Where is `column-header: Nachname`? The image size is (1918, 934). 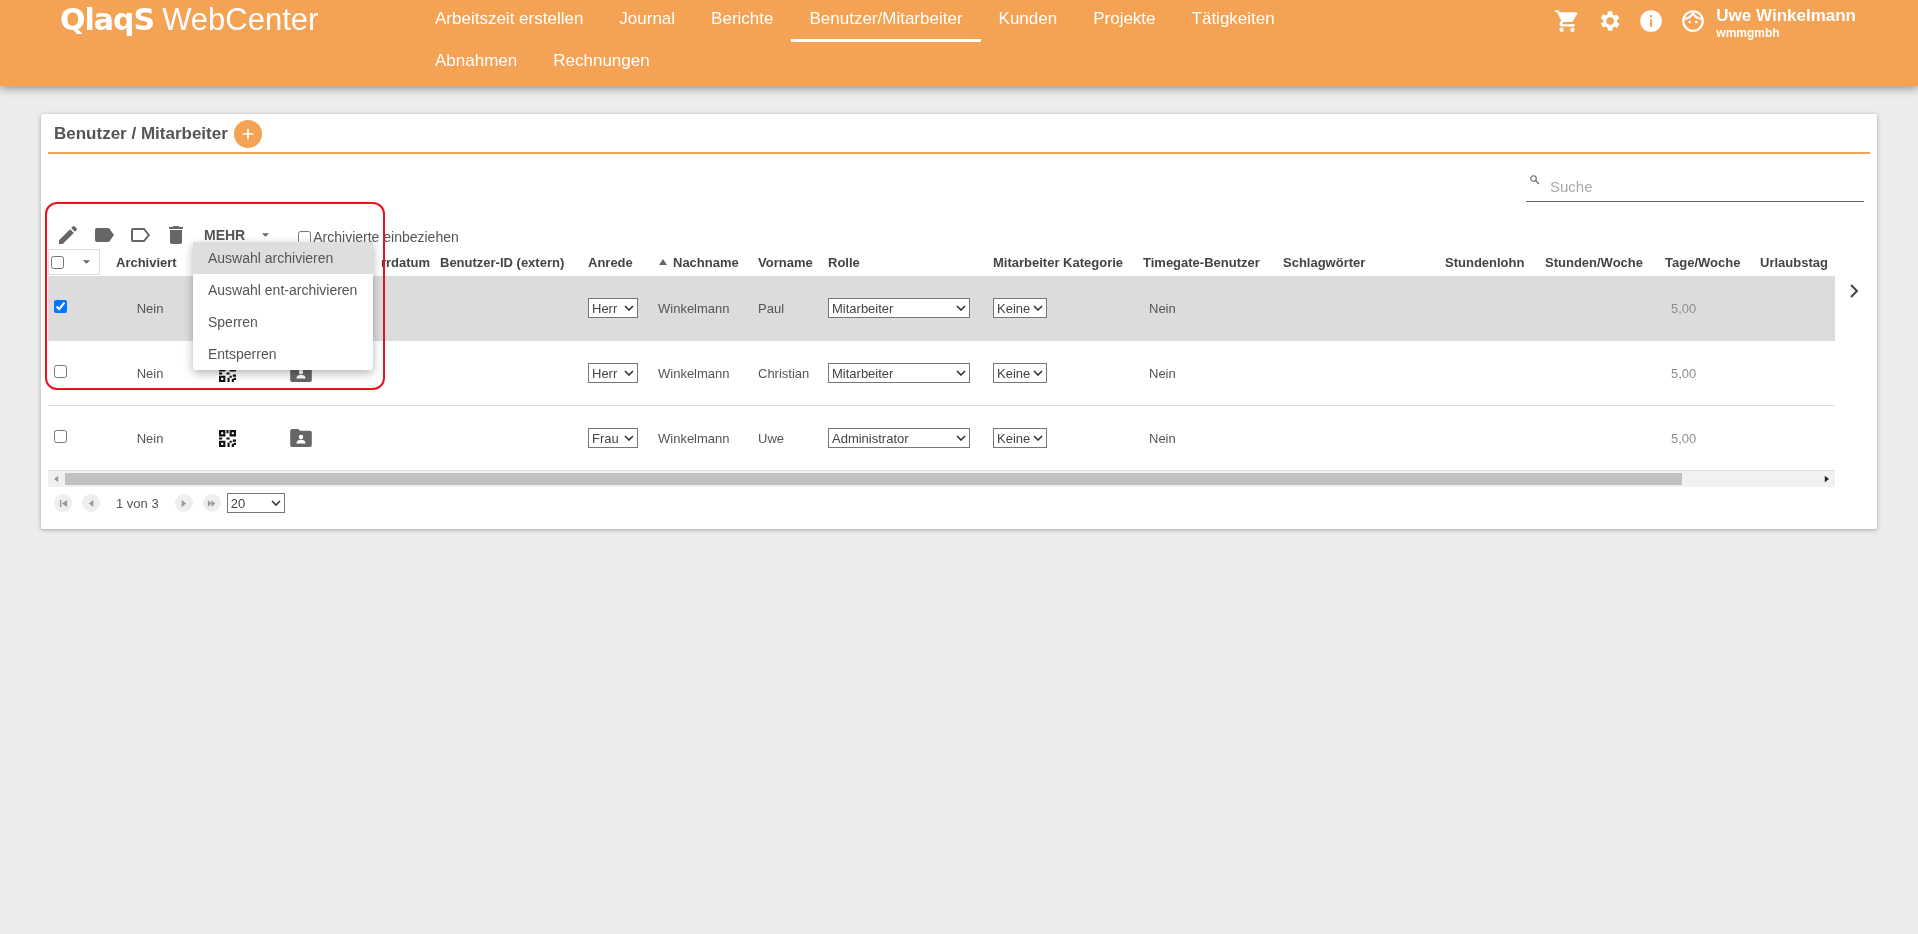
column-header: Nachname is located at coordinates (698, 262).